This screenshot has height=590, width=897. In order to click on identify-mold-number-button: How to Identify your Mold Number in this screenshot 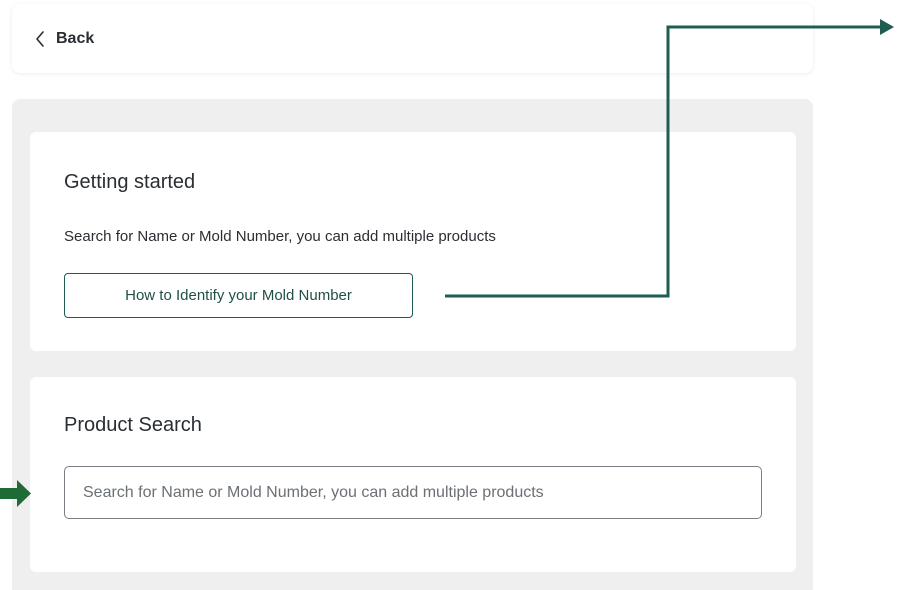, I will do `click(238, 295)`.